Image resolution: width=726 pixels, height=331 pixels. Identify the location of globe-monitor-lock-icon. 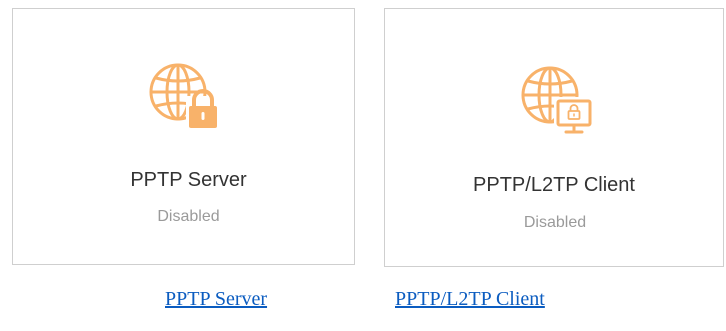
(558, 103).